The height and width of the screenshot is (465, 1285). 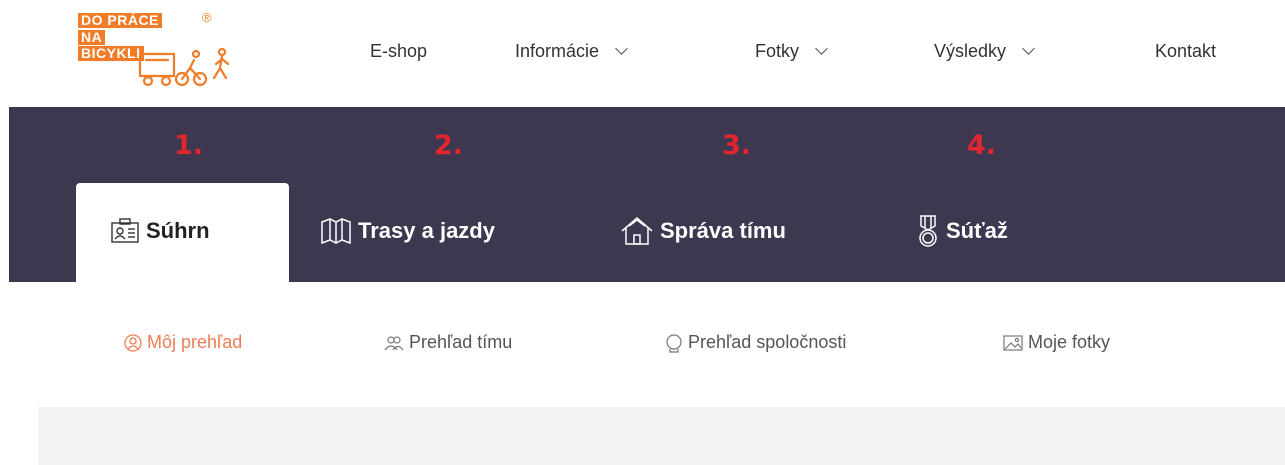 What do you see at coordinates (1069, 342) in the screenshot?
I see `subnav-moje-fotky-label: Moje fotky` at bounding box center [1069, 342].